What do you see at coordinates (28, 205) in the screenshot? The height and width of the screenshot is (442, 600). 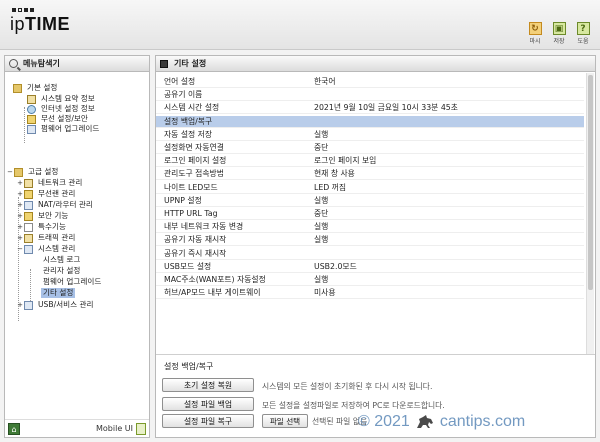 I see `router-icon` at bounding box center [28, 205].